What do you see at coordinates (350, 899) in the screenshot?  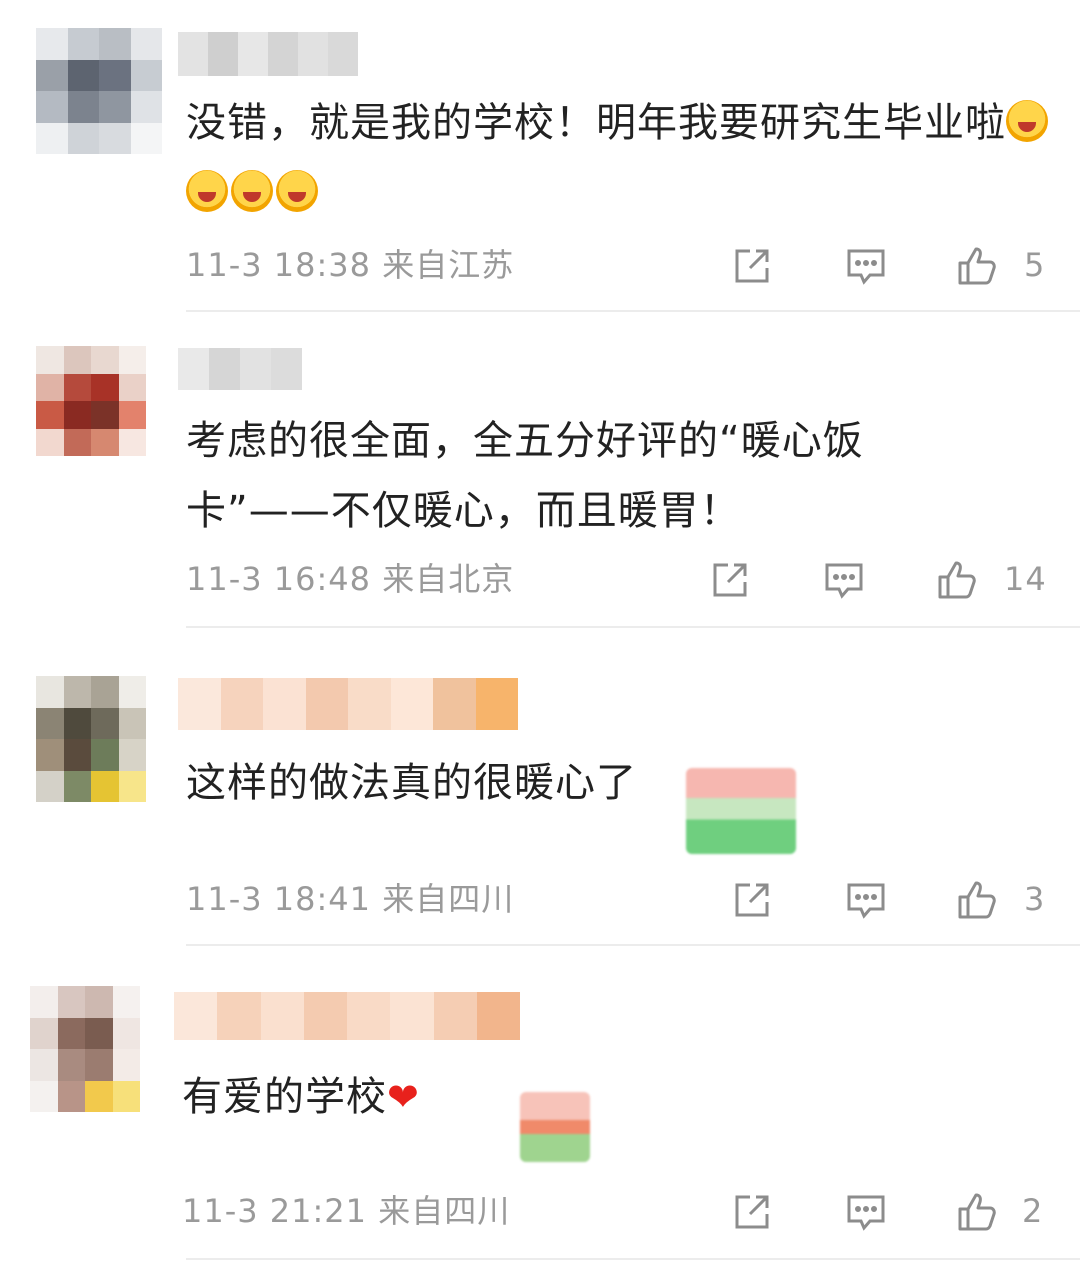 I see `timestamp: 11-3 18:41 来自四川` at bounding box center [350, 899].